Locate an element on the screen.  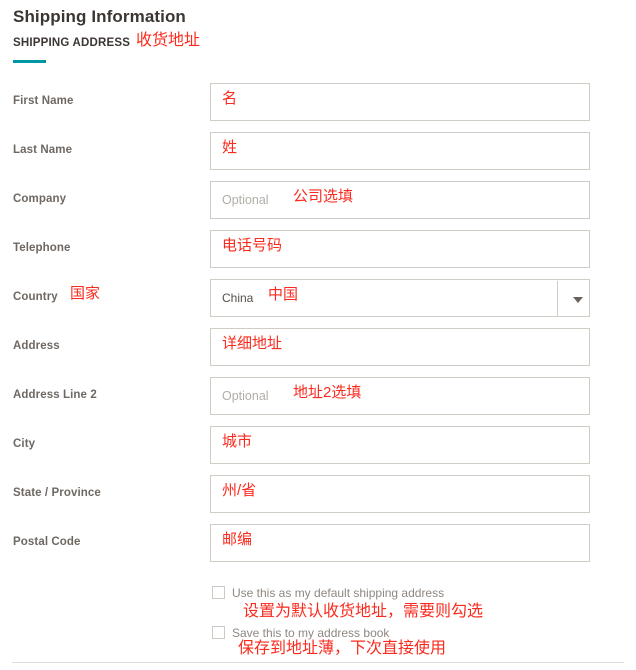
checkbox-annotation: 保存到地址薄，下次直接使用 is located at coordinates (342, 648).